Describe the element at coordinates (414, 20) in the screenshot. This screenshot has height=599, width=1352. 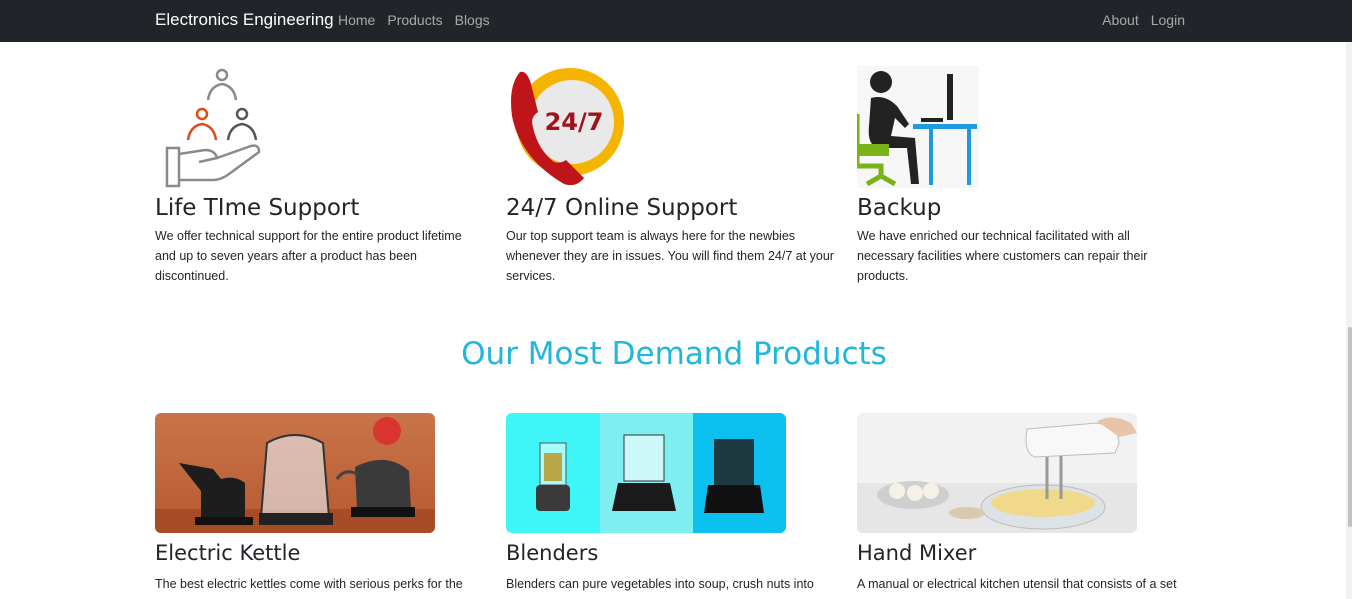
I see `nav-products: Products` at that location.